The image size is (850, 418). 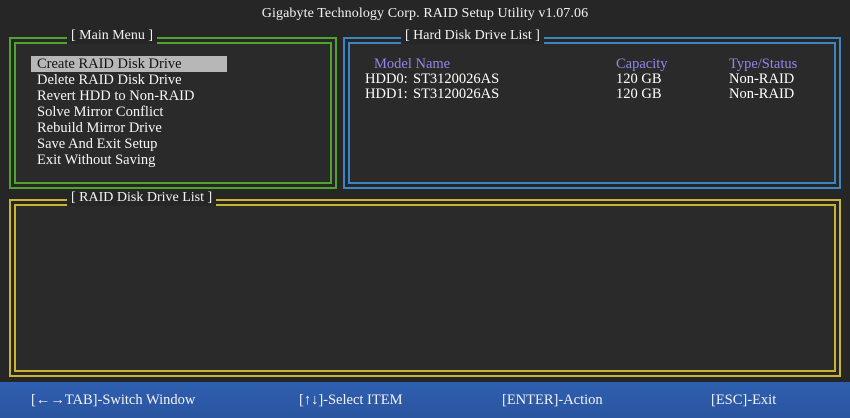 I want to click on hint-esc-exit: [ESC]-Exit, so click(x=744, y=400).